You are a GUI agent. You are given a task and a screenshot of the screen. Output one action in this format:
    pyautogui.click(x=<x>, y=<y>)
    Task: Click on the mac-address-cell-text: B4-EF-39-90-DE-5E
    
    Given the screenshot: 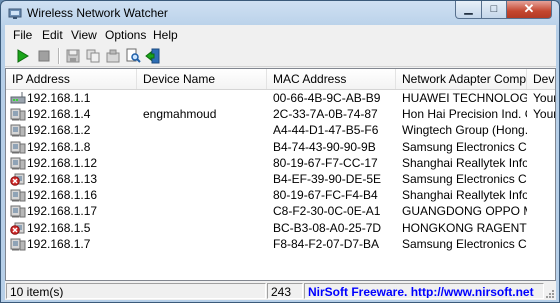 What is the action you would take?
    pyautogui.click(x=327, y=179)
    